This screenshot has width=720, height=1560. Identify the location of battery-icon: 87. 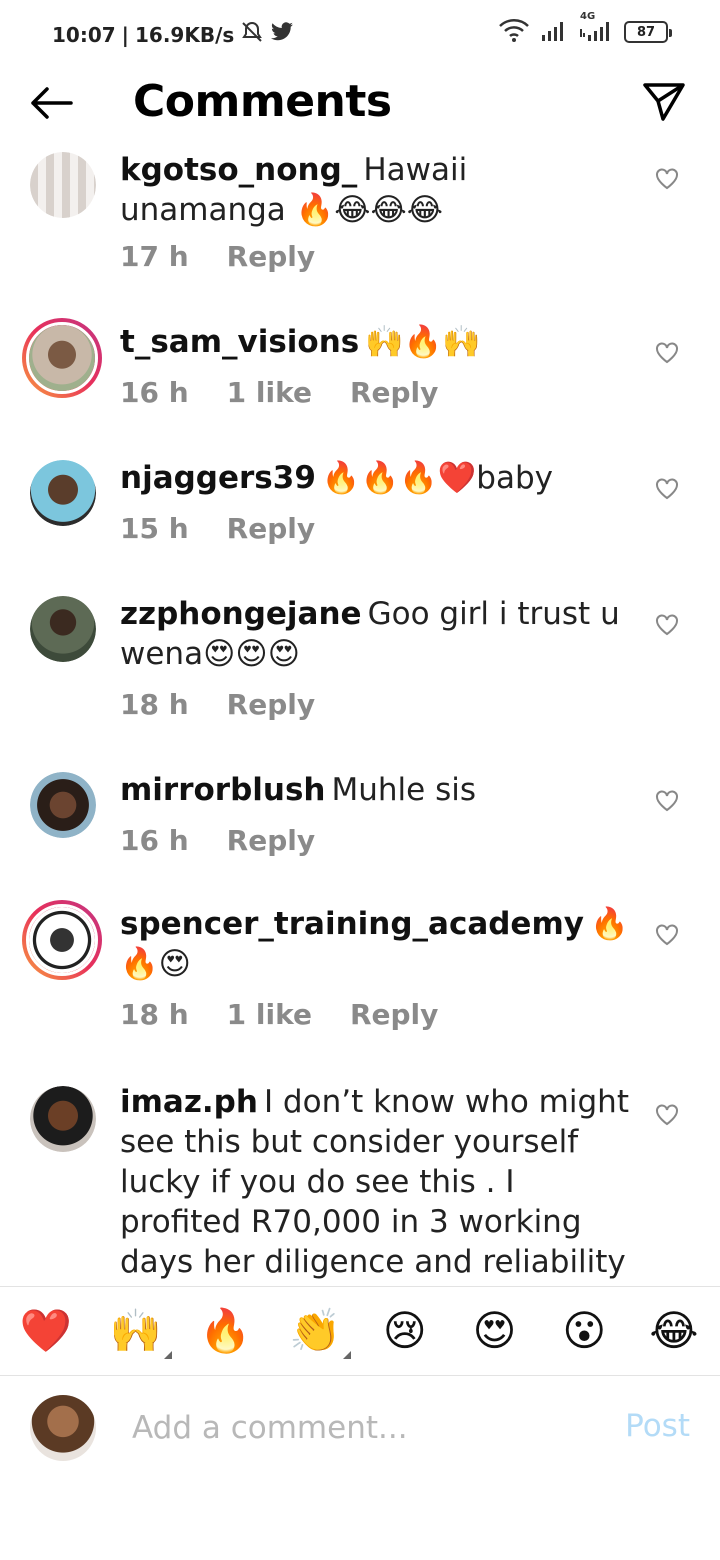
(648, 32).